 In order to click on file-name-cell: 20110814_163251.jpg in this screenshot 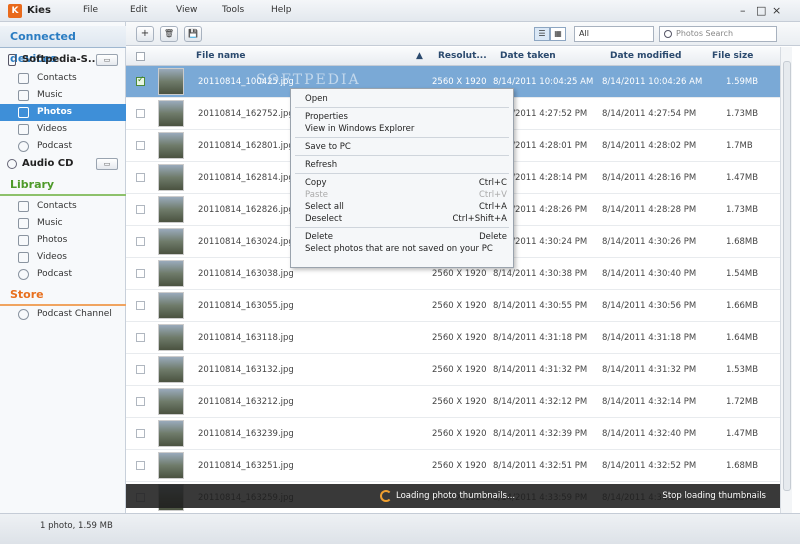, I will do `click(246, 466)`.